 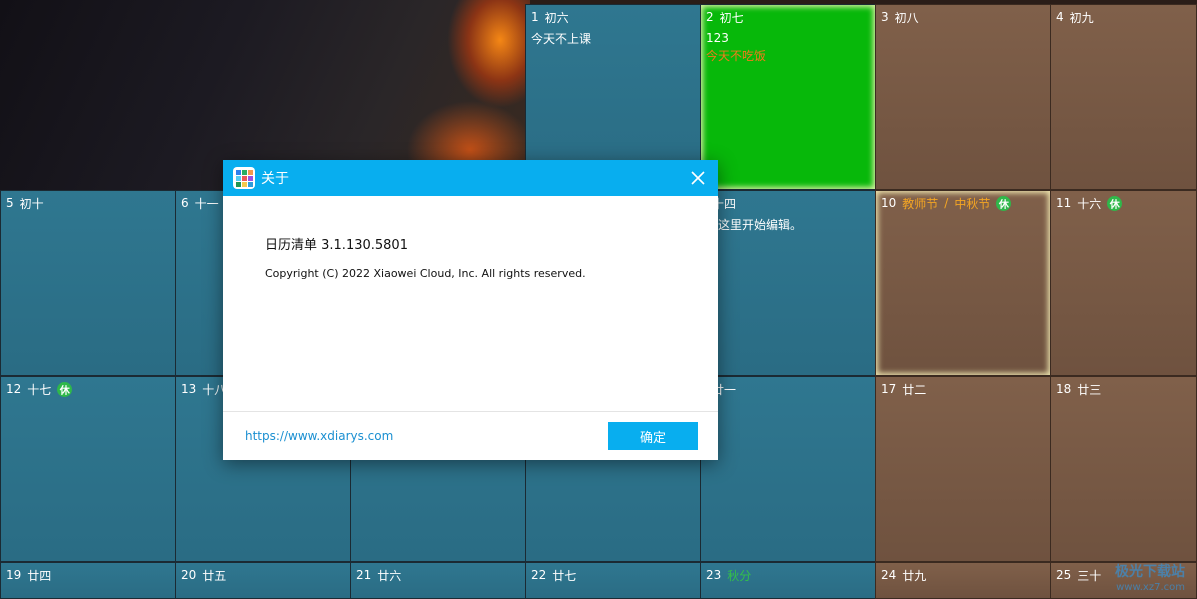 What do you see at coordinates (1064, 203) in the screenshot?
I see `day-number: 11` at bounding box center [1064, 203].